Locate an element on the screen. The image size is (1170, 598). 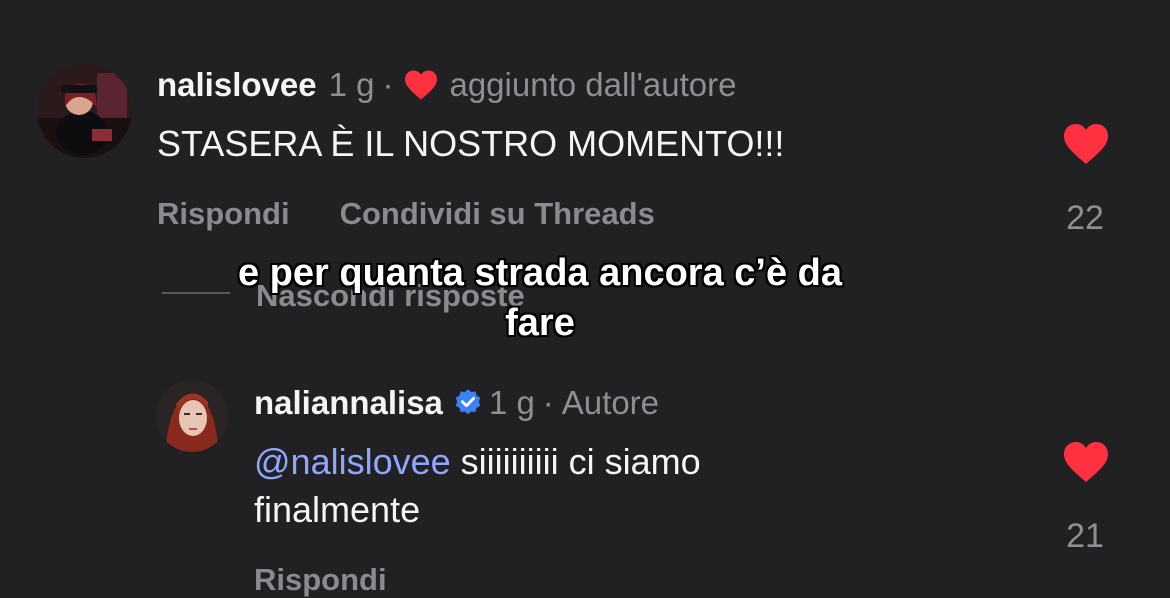
video-caption: e per quanta strada ancora c’è da fare is located at coordinates (540, 298).